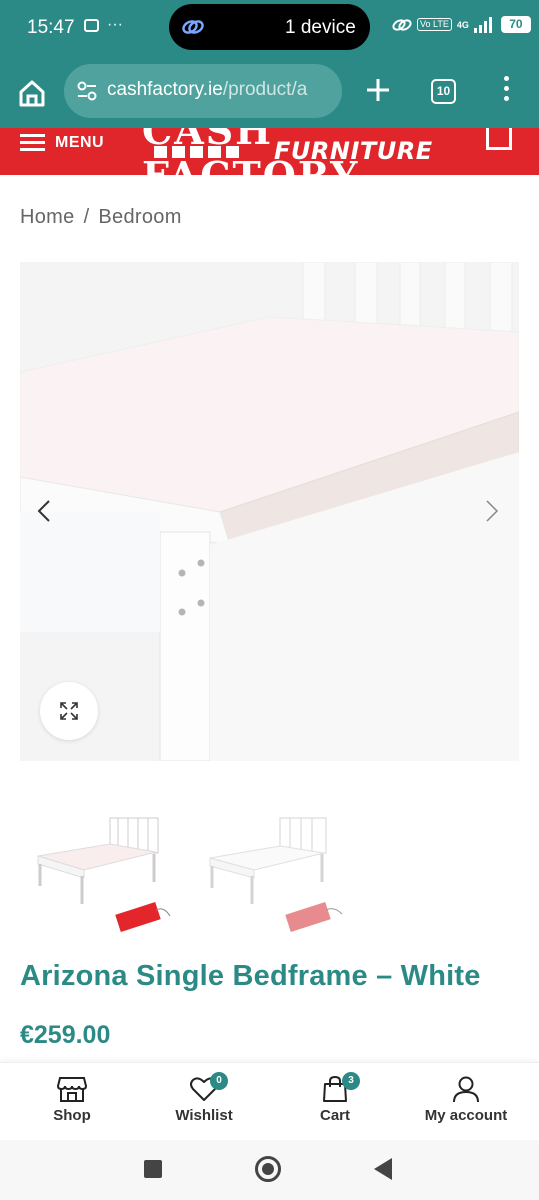 This screenshot has height=1200, width=539. Describe the element at coordinates (351, 1081) in the screenshot. I see `cart-count-badge: 3` at that location.